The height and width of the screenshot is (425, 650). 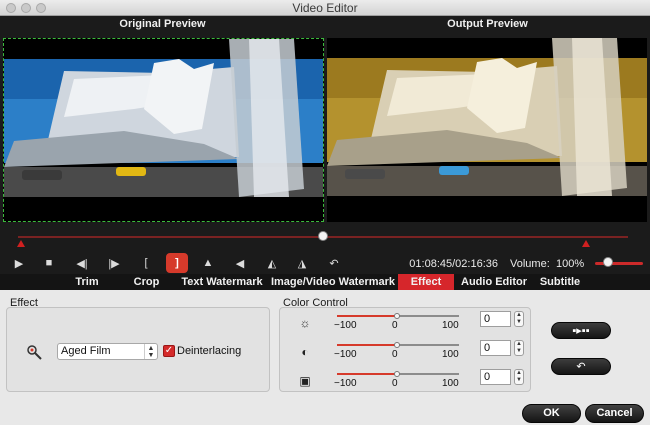 What do you see at coordinates (345, 354) in the screenshot?
I see `contrast-min-label: −100` at bounding box center [345, 354].